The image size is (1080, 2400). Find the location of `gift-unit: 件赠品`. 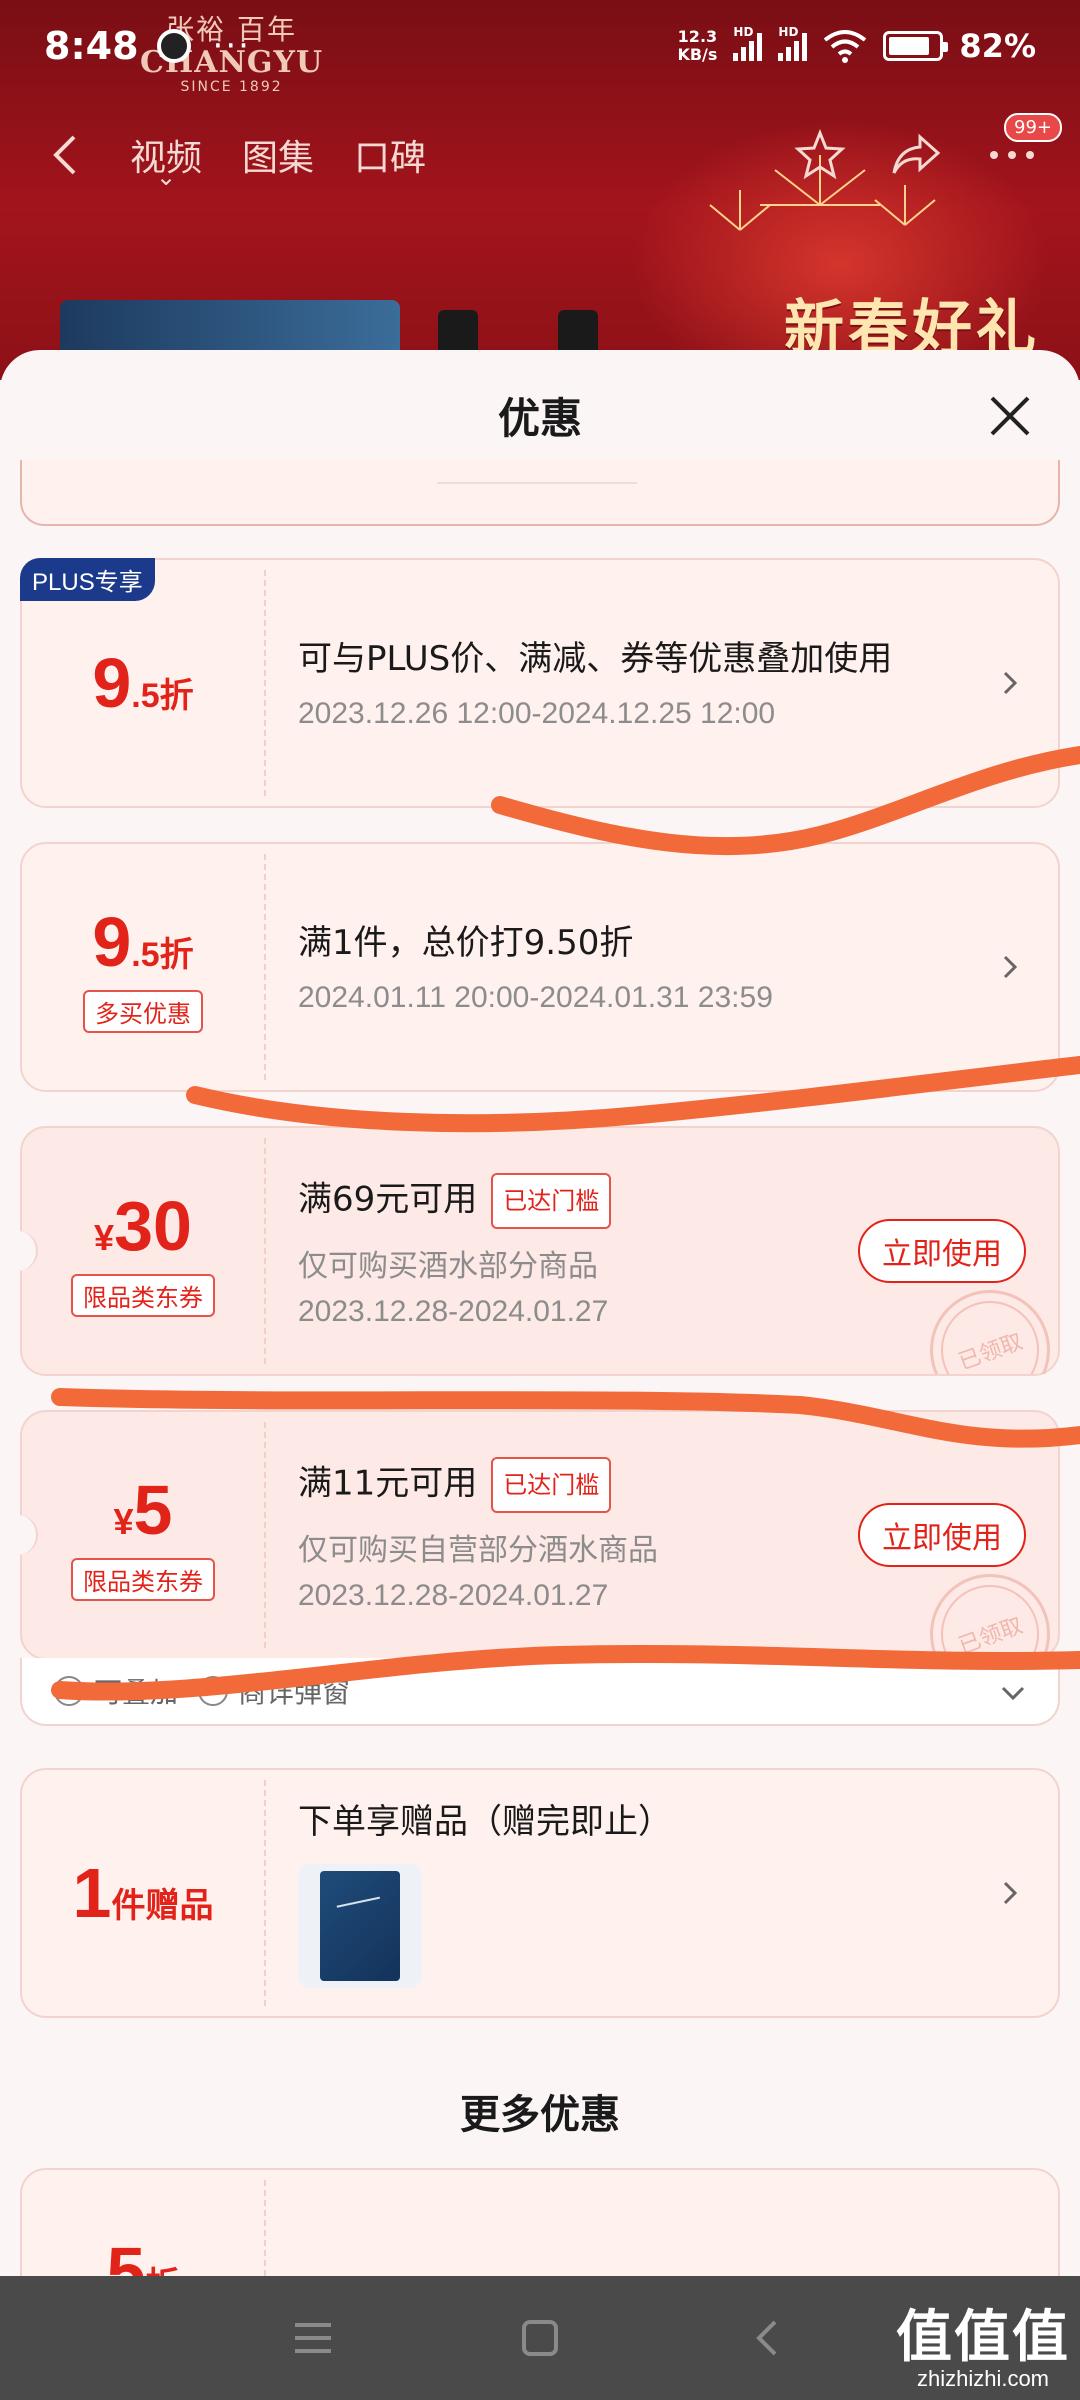

gift-unit: 件赠品 is located at coordinates (162, 1906).